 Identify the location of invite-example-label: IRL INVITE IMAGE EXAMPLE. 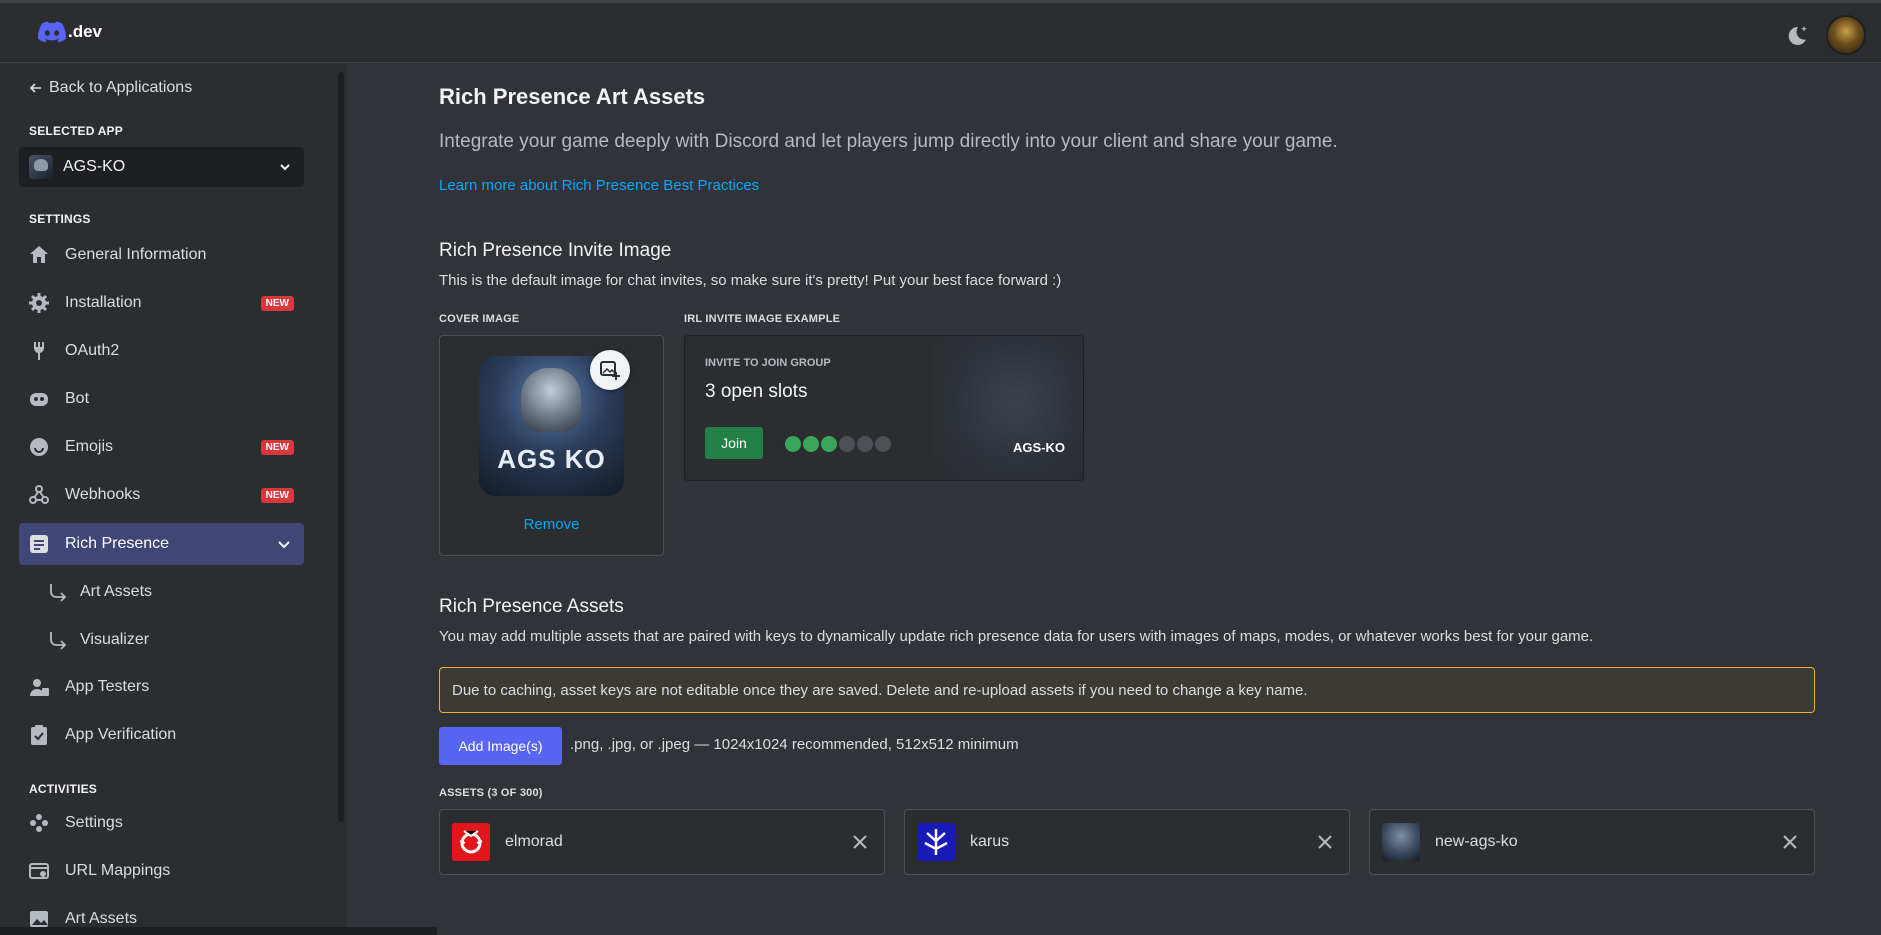
(762, 319).